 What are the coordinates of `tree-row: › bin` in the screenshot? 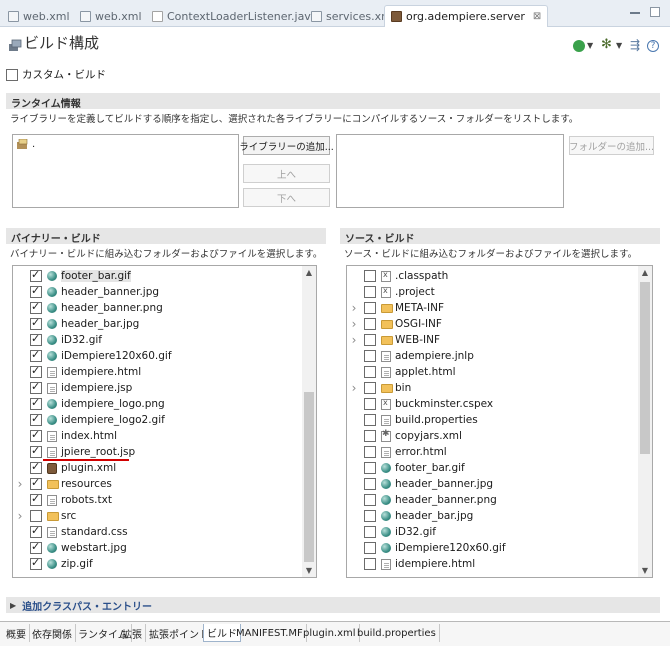 It's located at (499, 388).